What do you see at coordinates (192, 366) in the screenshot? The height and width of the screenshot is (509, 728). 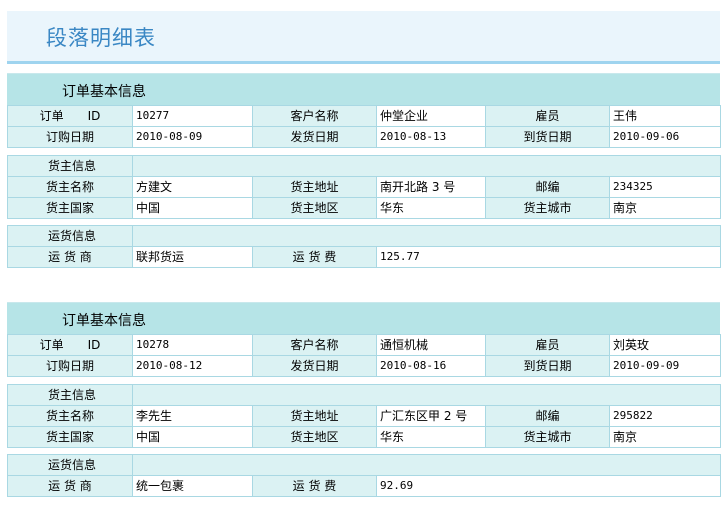 I see `order-date-value: 2010-08-12` at bounding box center [192, 366].